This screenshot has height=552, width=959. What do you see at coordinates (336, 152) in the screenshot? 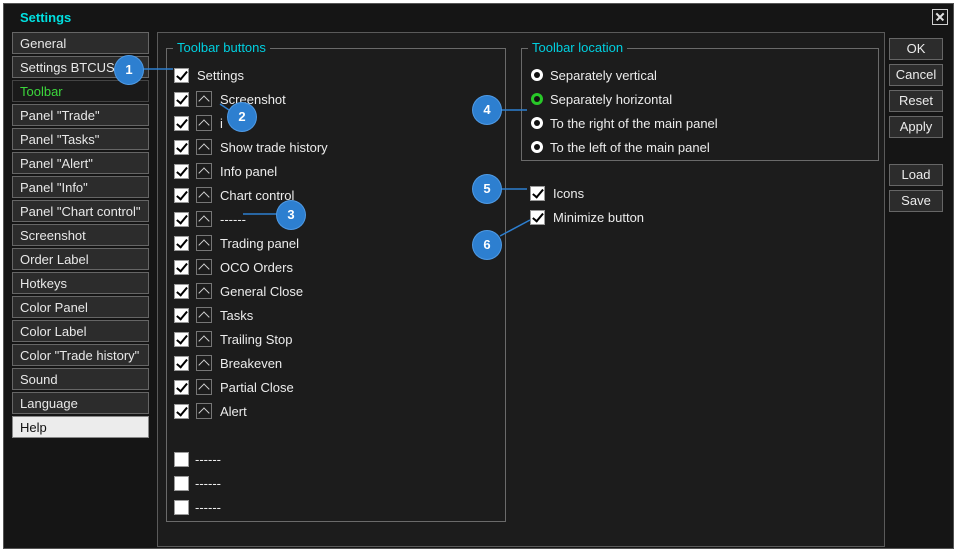
I see `callout-lines` at bounding box center [336, 152].